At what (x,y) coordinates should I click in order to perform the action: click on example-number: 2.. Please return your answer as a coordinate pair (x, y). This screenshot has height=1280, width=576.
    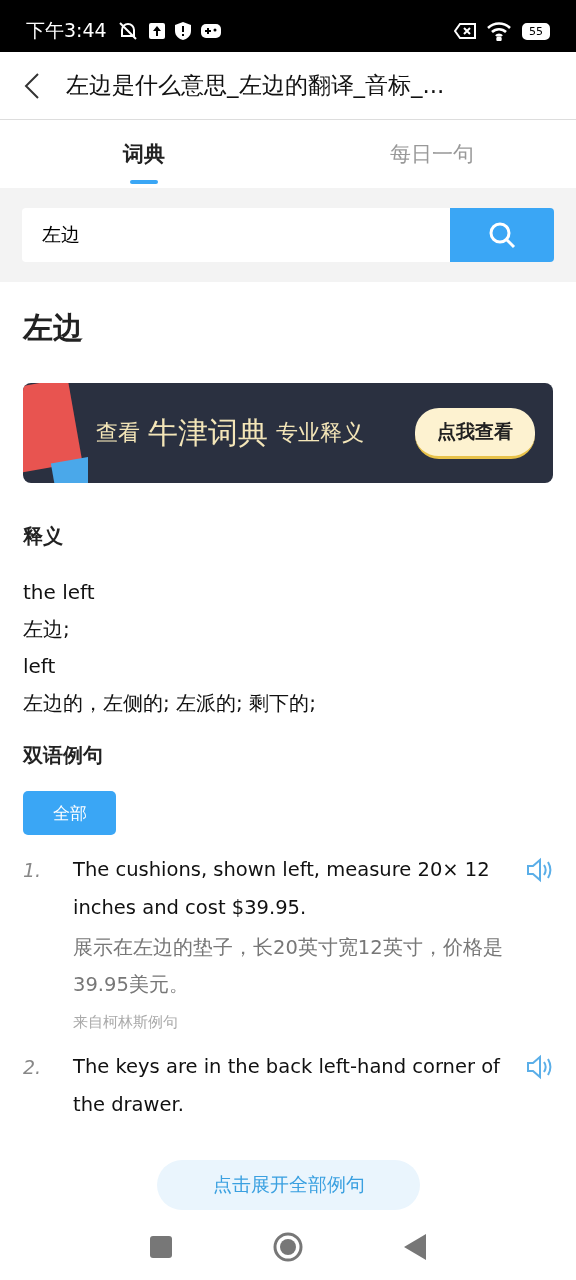
    Looking at the image, I should click on (33, 1067).